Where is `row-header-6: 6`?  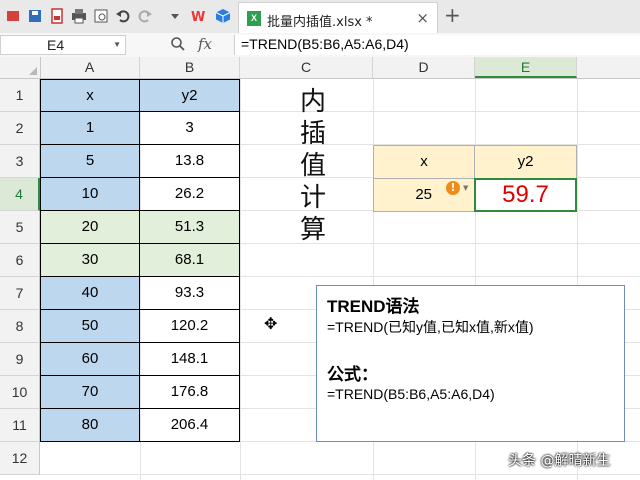
row-header-6: 6 is located at coordinates (20, 260).